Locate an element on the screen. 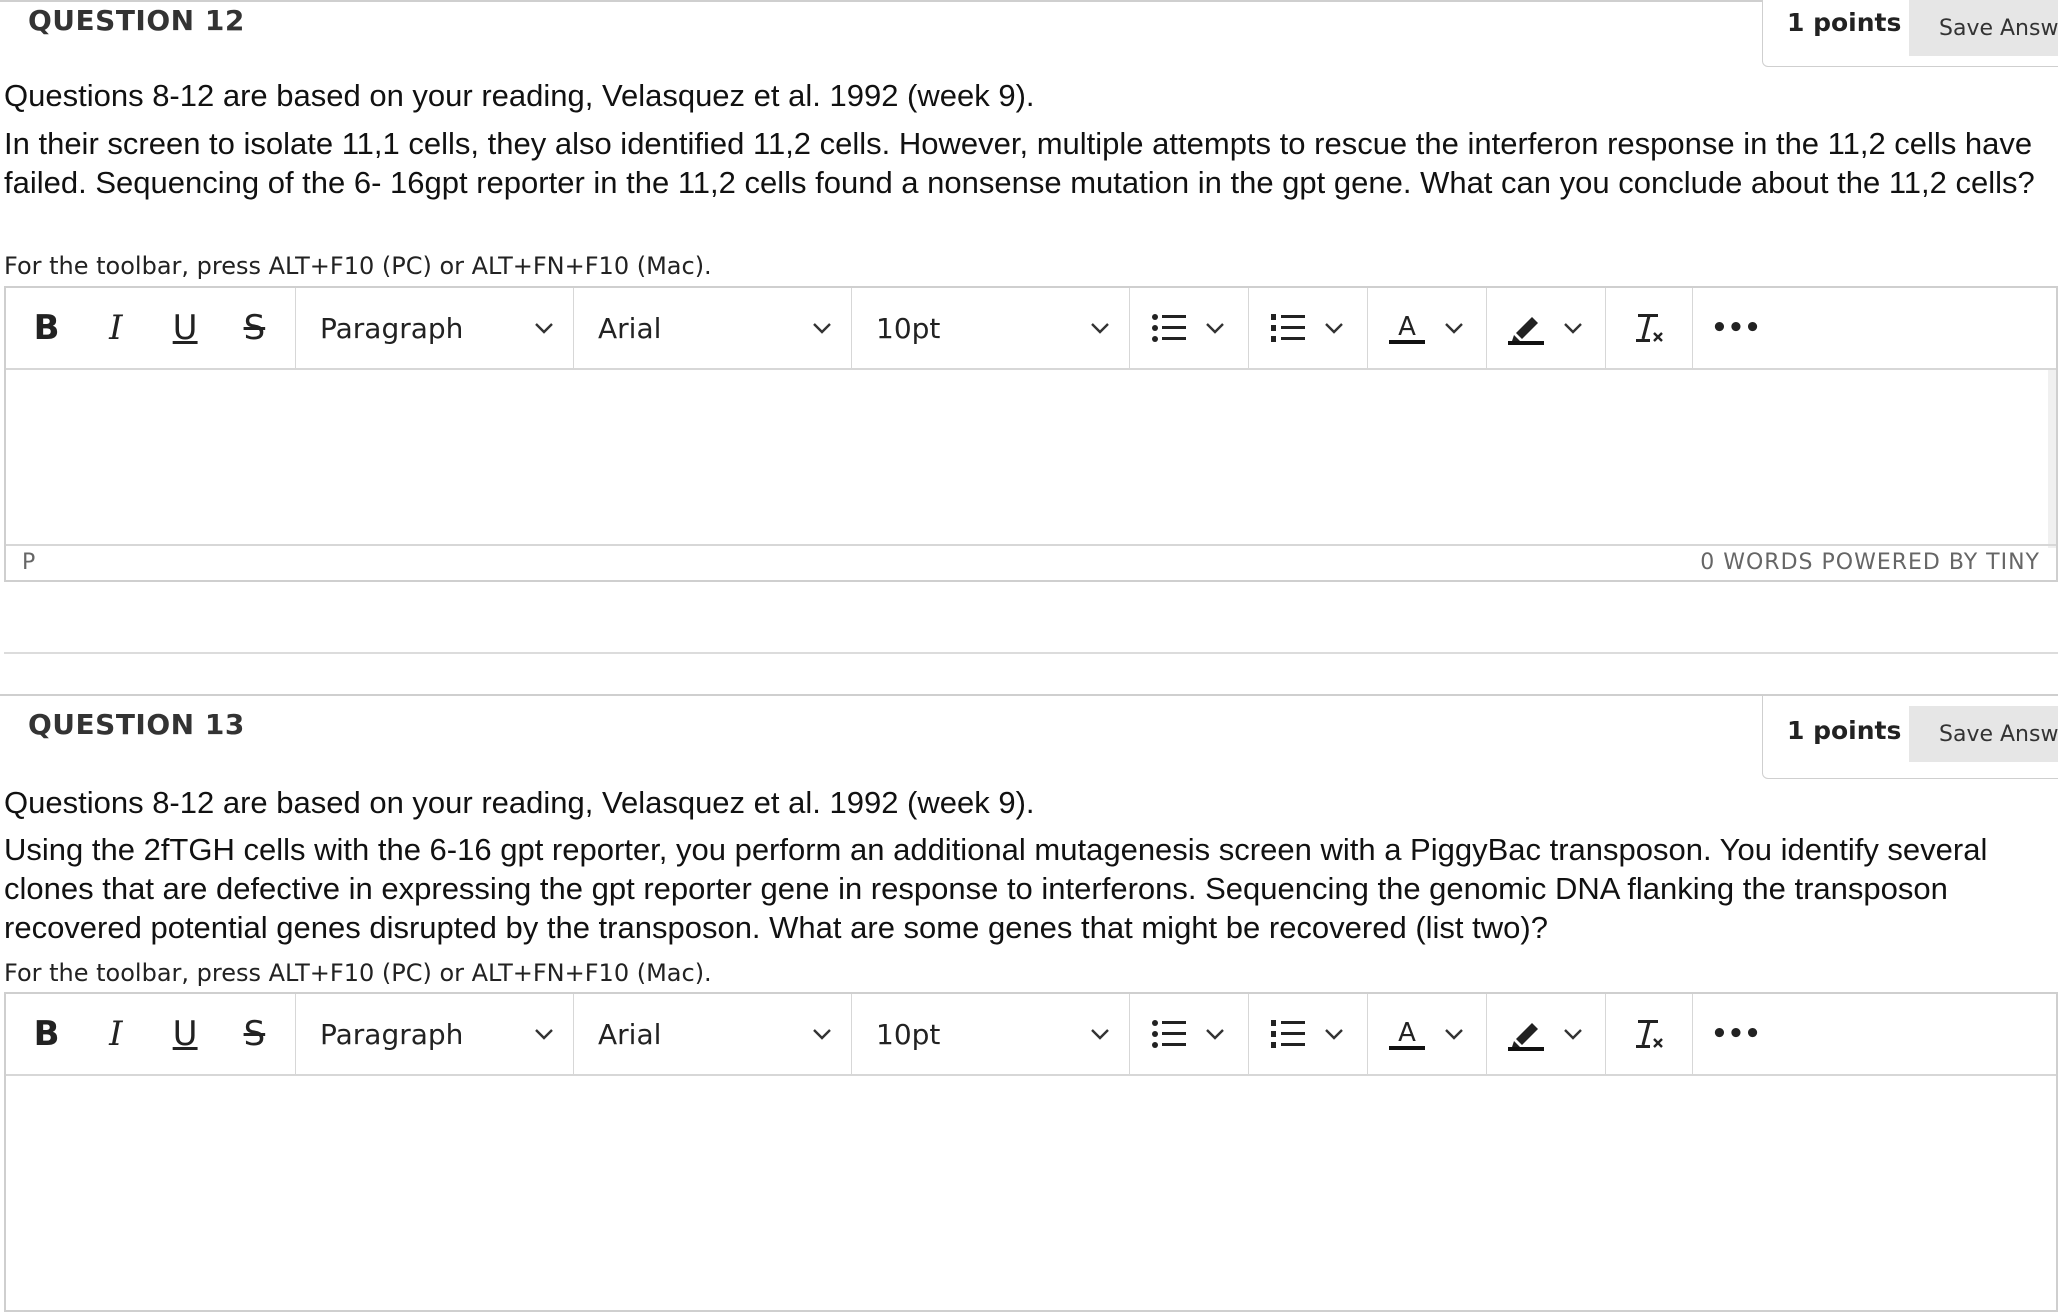  editor-scroll-edge is located at coordinates (2052, 459).